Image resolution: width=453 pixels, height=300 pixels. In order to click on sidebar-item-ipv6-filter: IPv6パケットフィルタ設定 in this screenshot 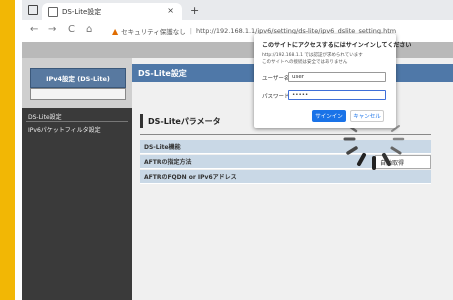, I will do `click(64, 129)`.